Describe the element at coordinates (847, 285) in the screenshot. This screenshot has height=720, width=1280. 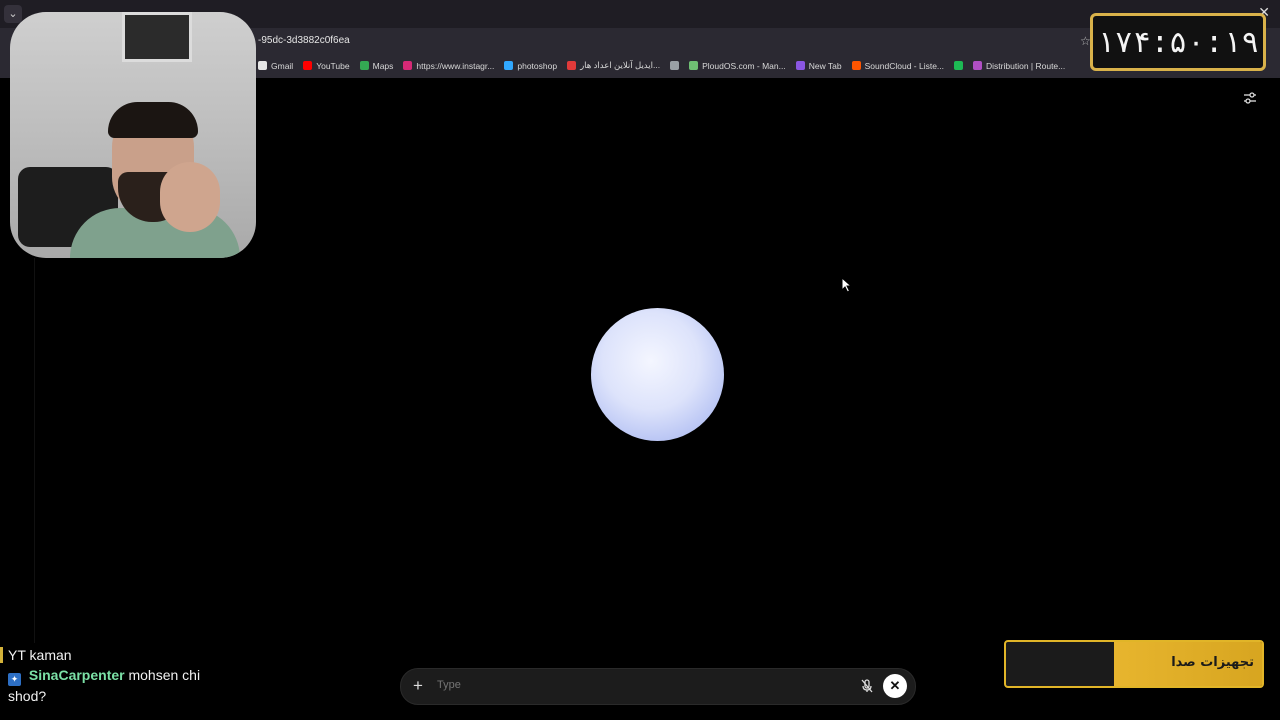
I see `mouse-cursor-icon` at that location.